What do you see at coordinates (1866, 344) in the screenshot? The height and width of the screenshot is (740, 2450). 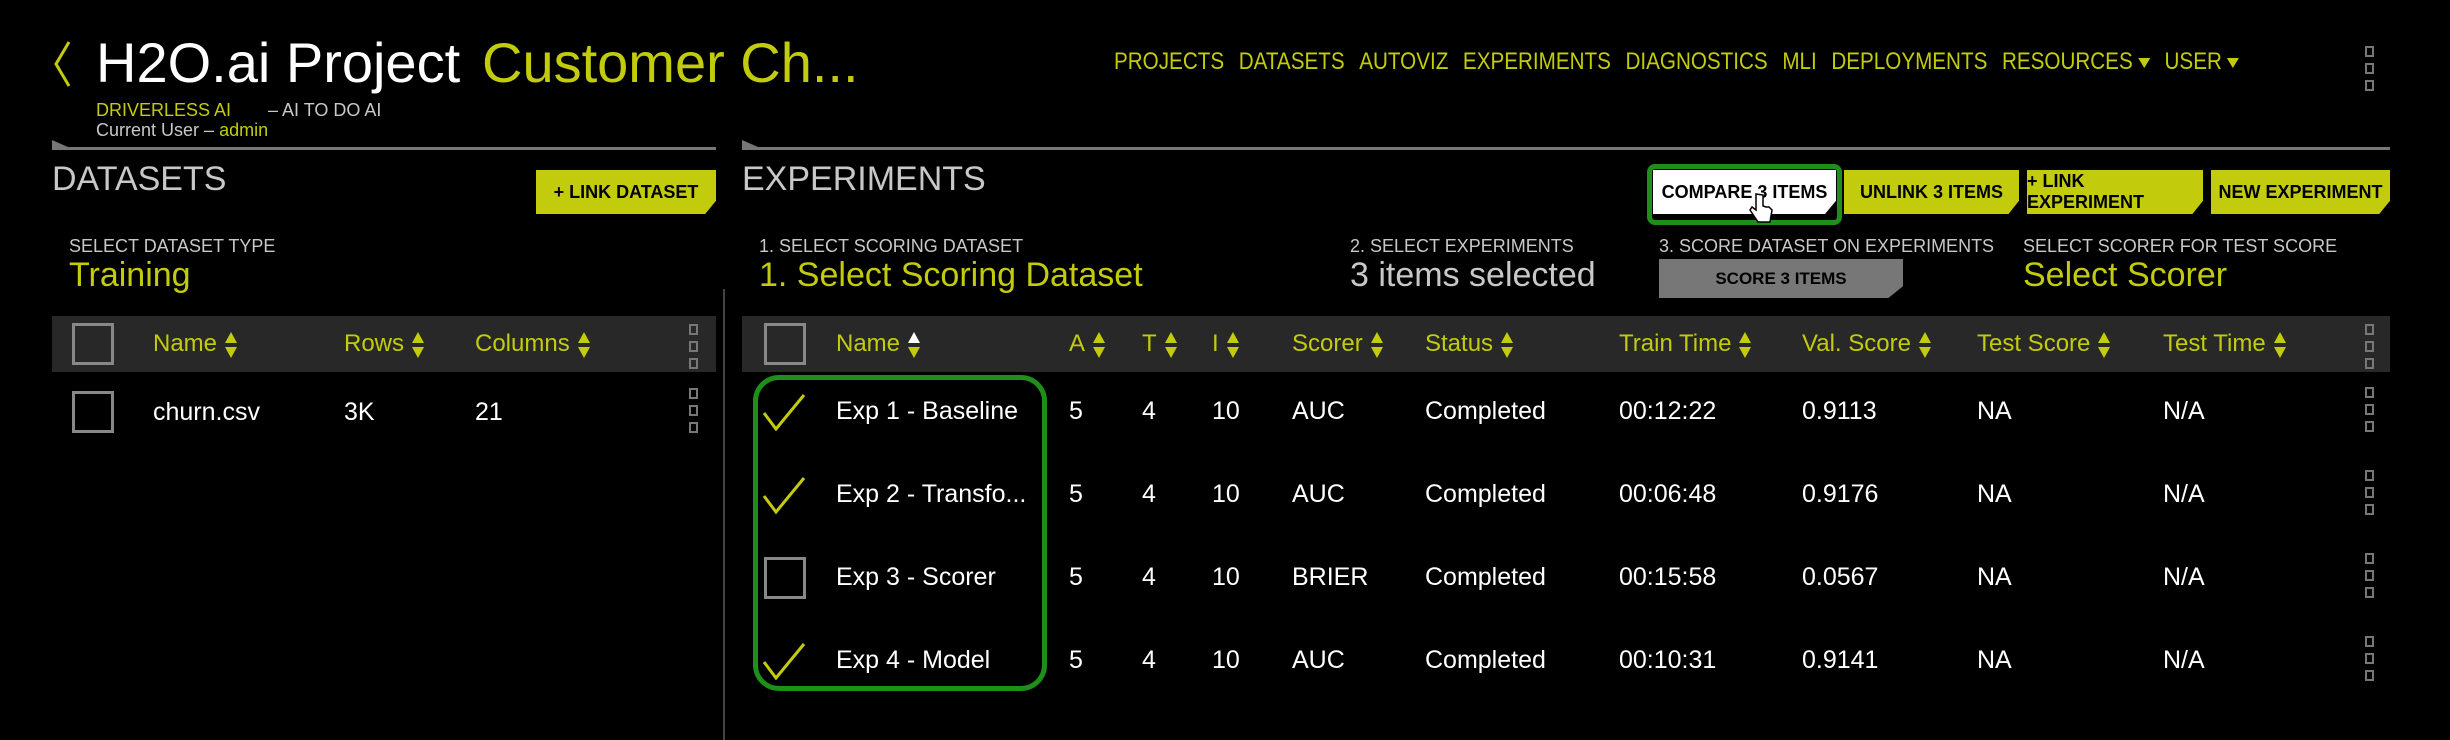 I see `col-val-score: Val. Score` at bounding box center [1866, 344].